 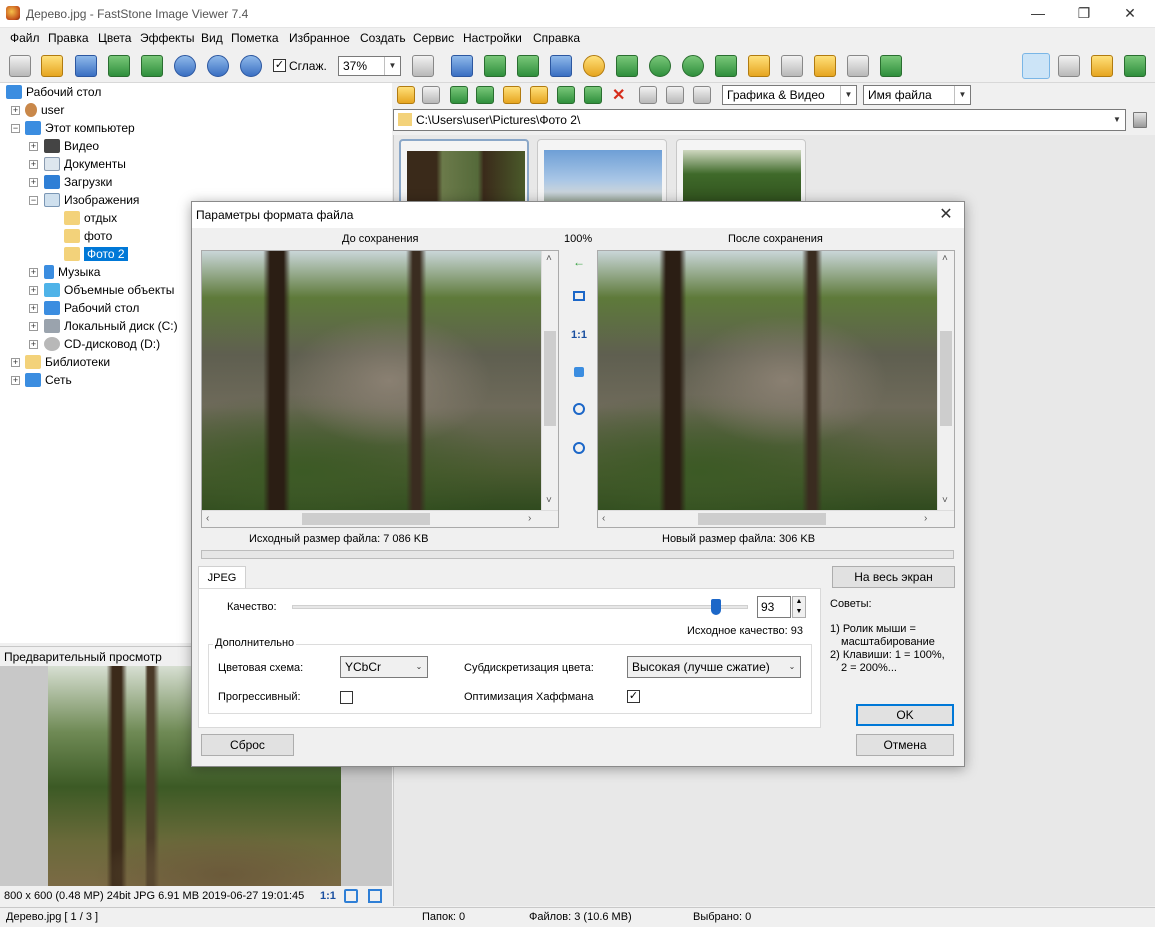 What do you see at coordinates (1102, 66) in the screenshot?
I see `layout-preview-icon` at bounding box center [1102, 66].